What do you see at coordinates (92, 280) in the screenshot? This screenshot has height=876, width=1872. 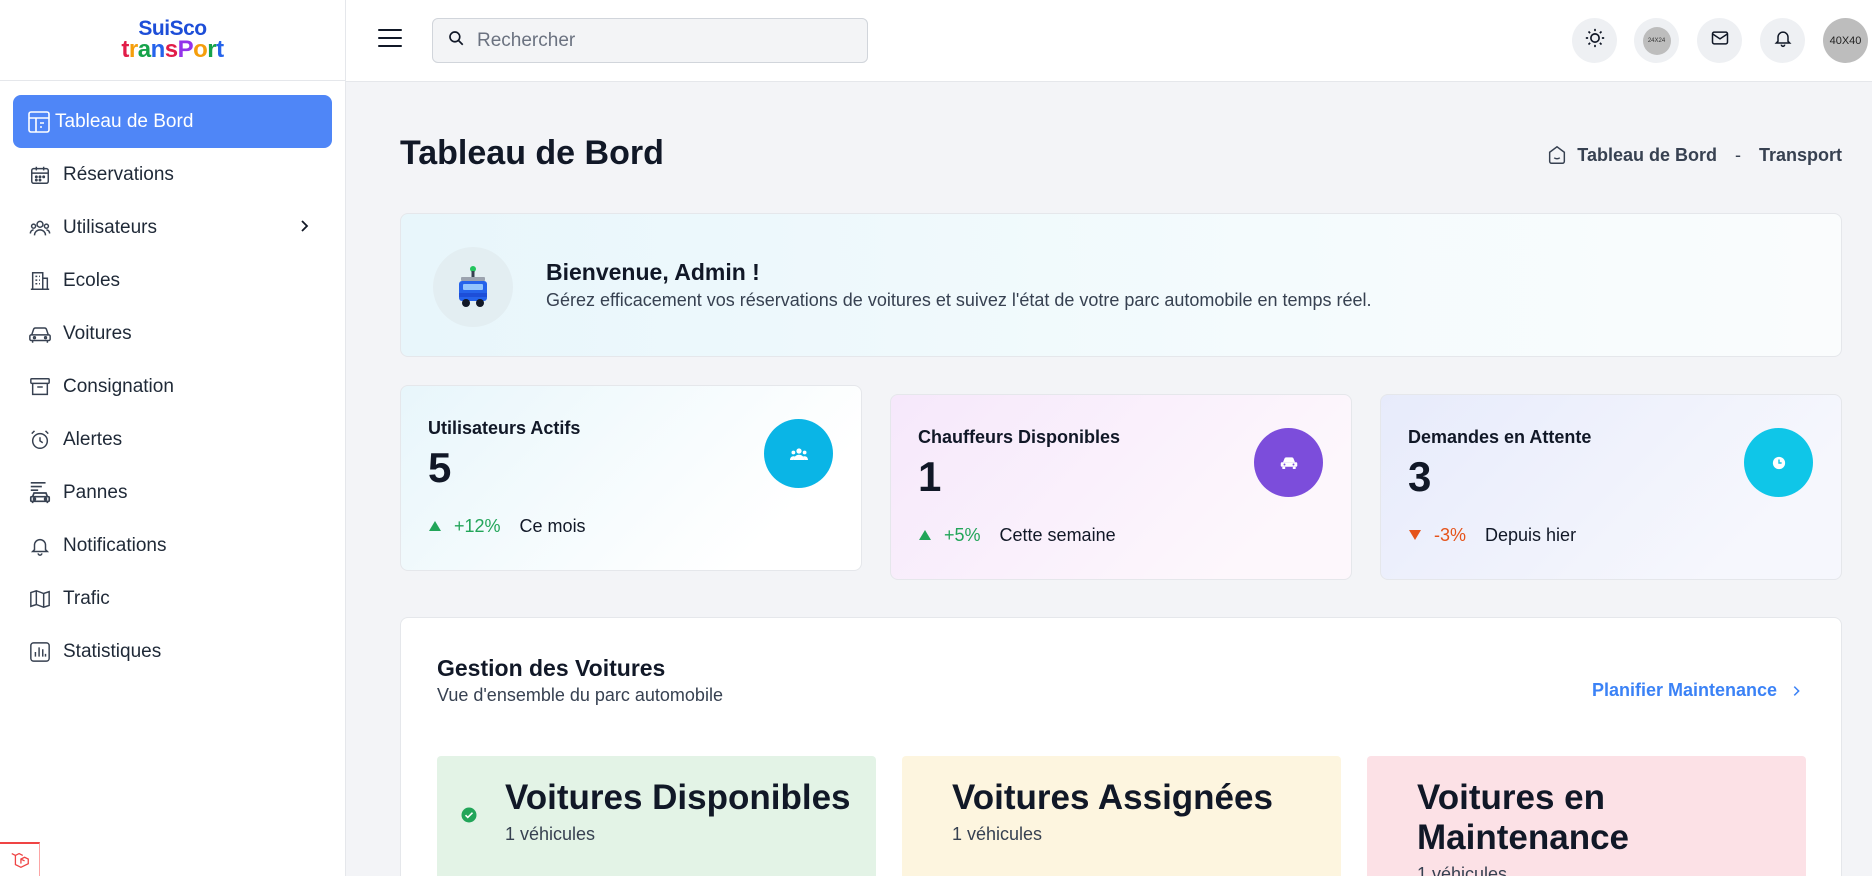 I see `sidebar-item-label: Ecoles` at bounding box center [92, 280].